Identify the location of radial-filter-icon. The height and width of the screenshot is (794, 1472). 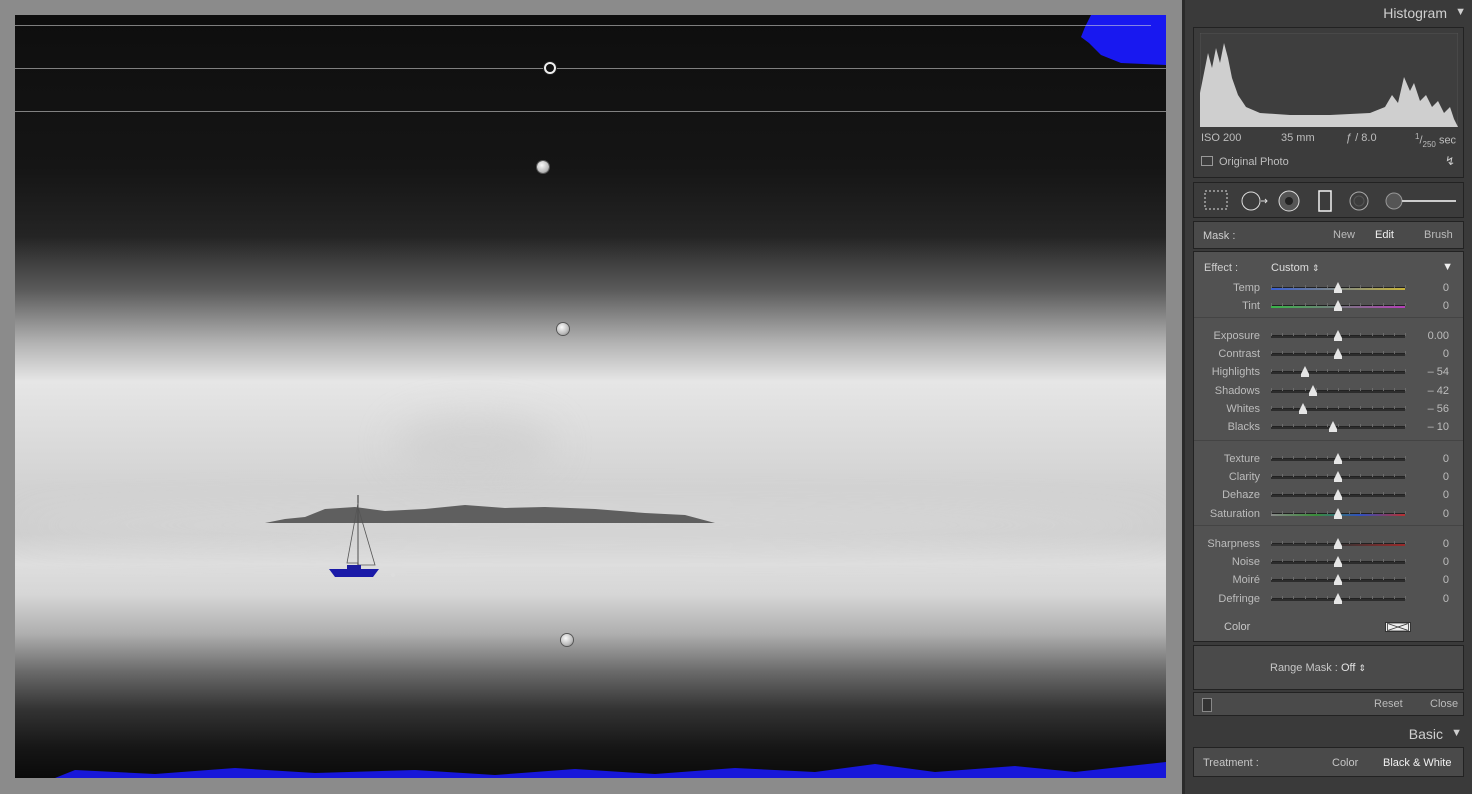
(1359, 201).